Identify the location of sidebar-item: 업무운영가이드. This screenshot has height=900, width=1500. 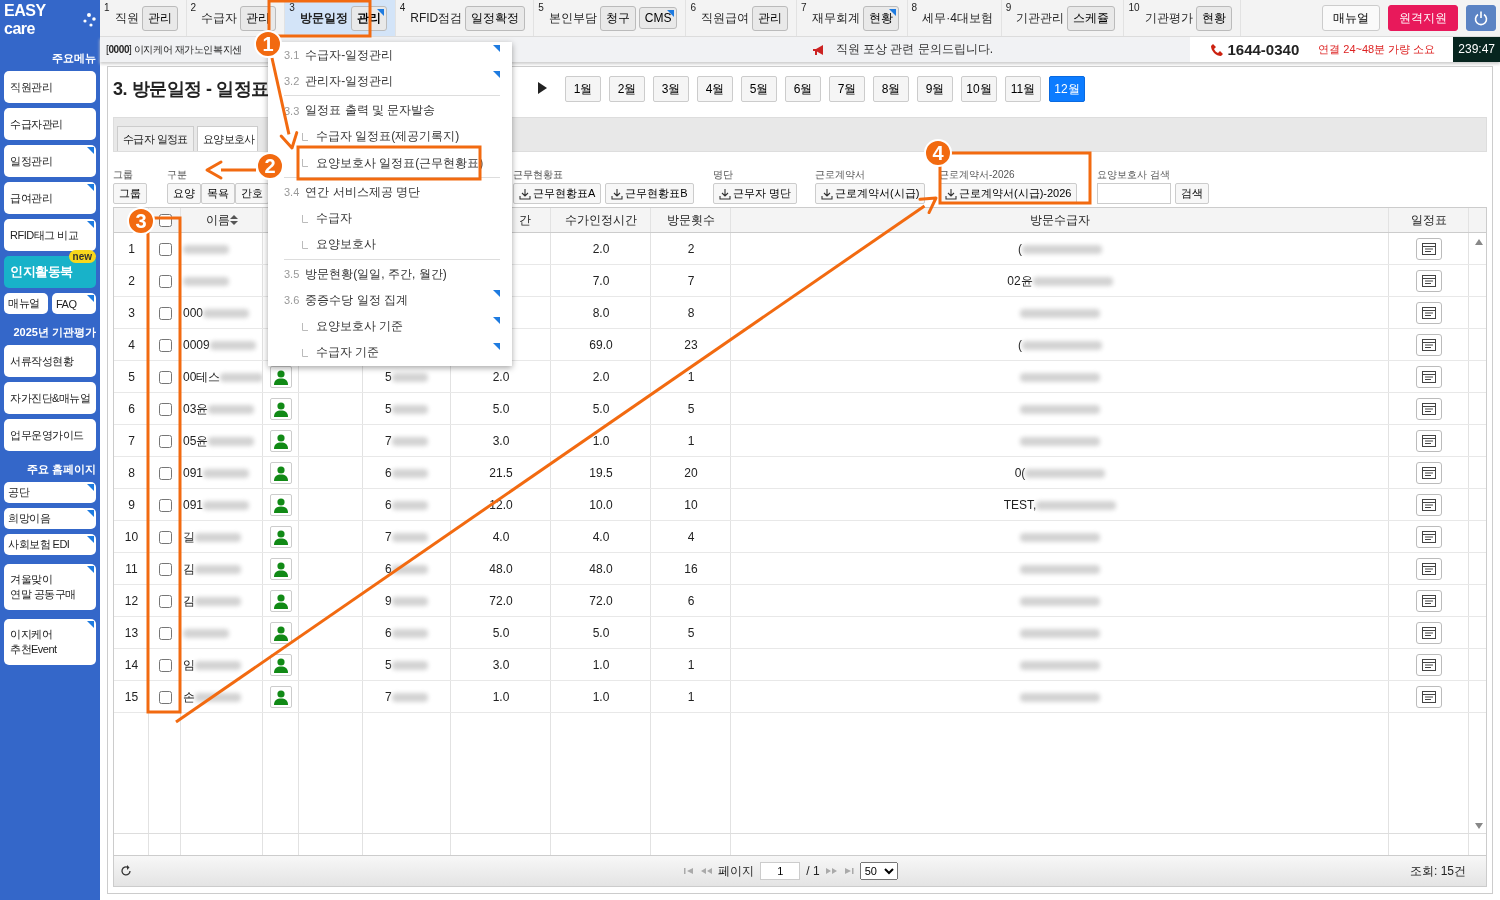
(50, 435).